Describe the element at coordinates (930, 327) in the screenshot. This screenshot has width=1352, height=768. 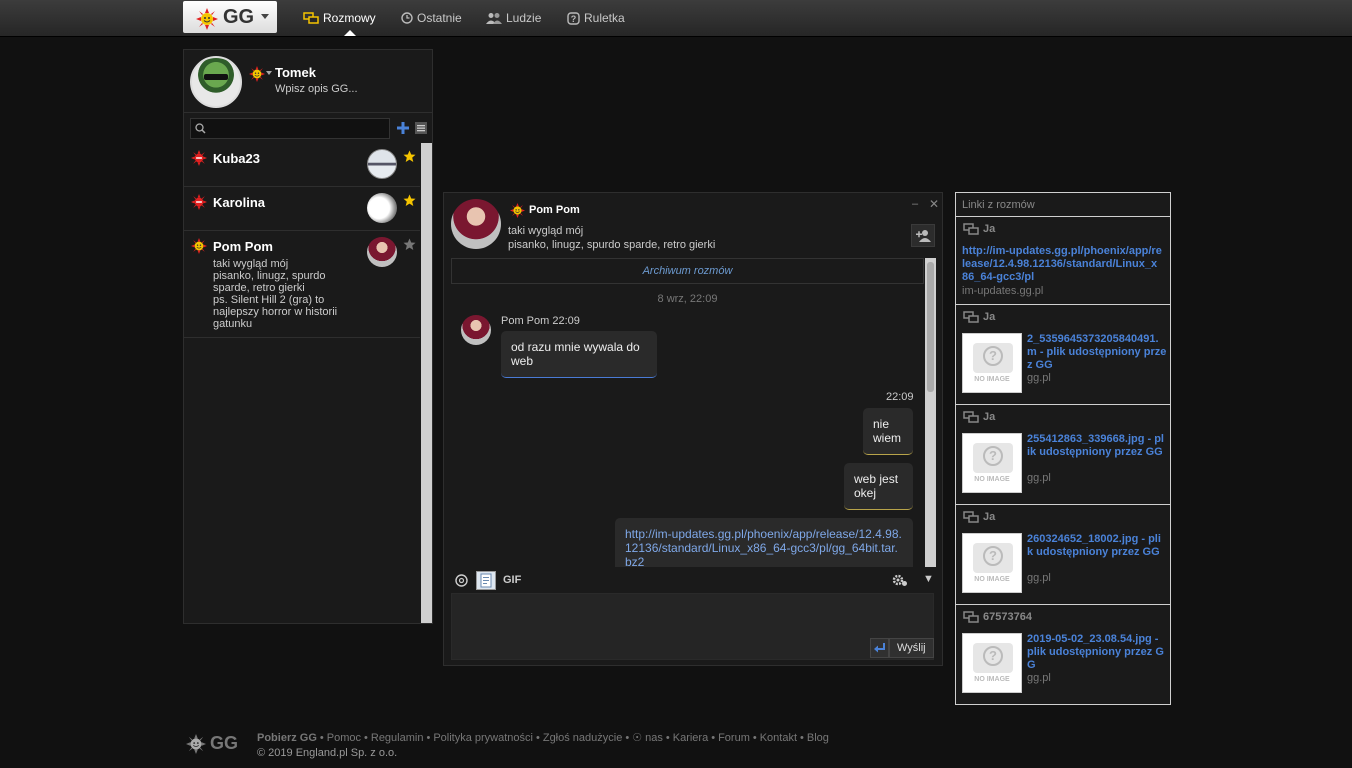
I see `scrollbar-thumb` at that location.